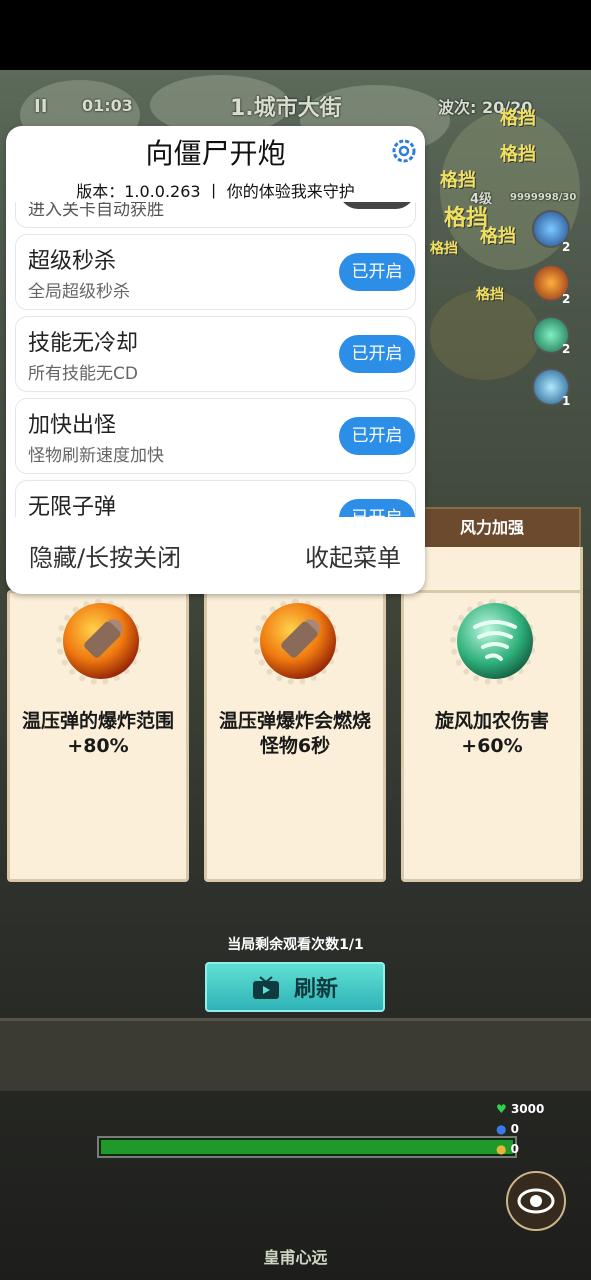  What do you see at coordinates (266, 987) in the screenshot?
I see `tv-icon` at bounding box center [266, 987].